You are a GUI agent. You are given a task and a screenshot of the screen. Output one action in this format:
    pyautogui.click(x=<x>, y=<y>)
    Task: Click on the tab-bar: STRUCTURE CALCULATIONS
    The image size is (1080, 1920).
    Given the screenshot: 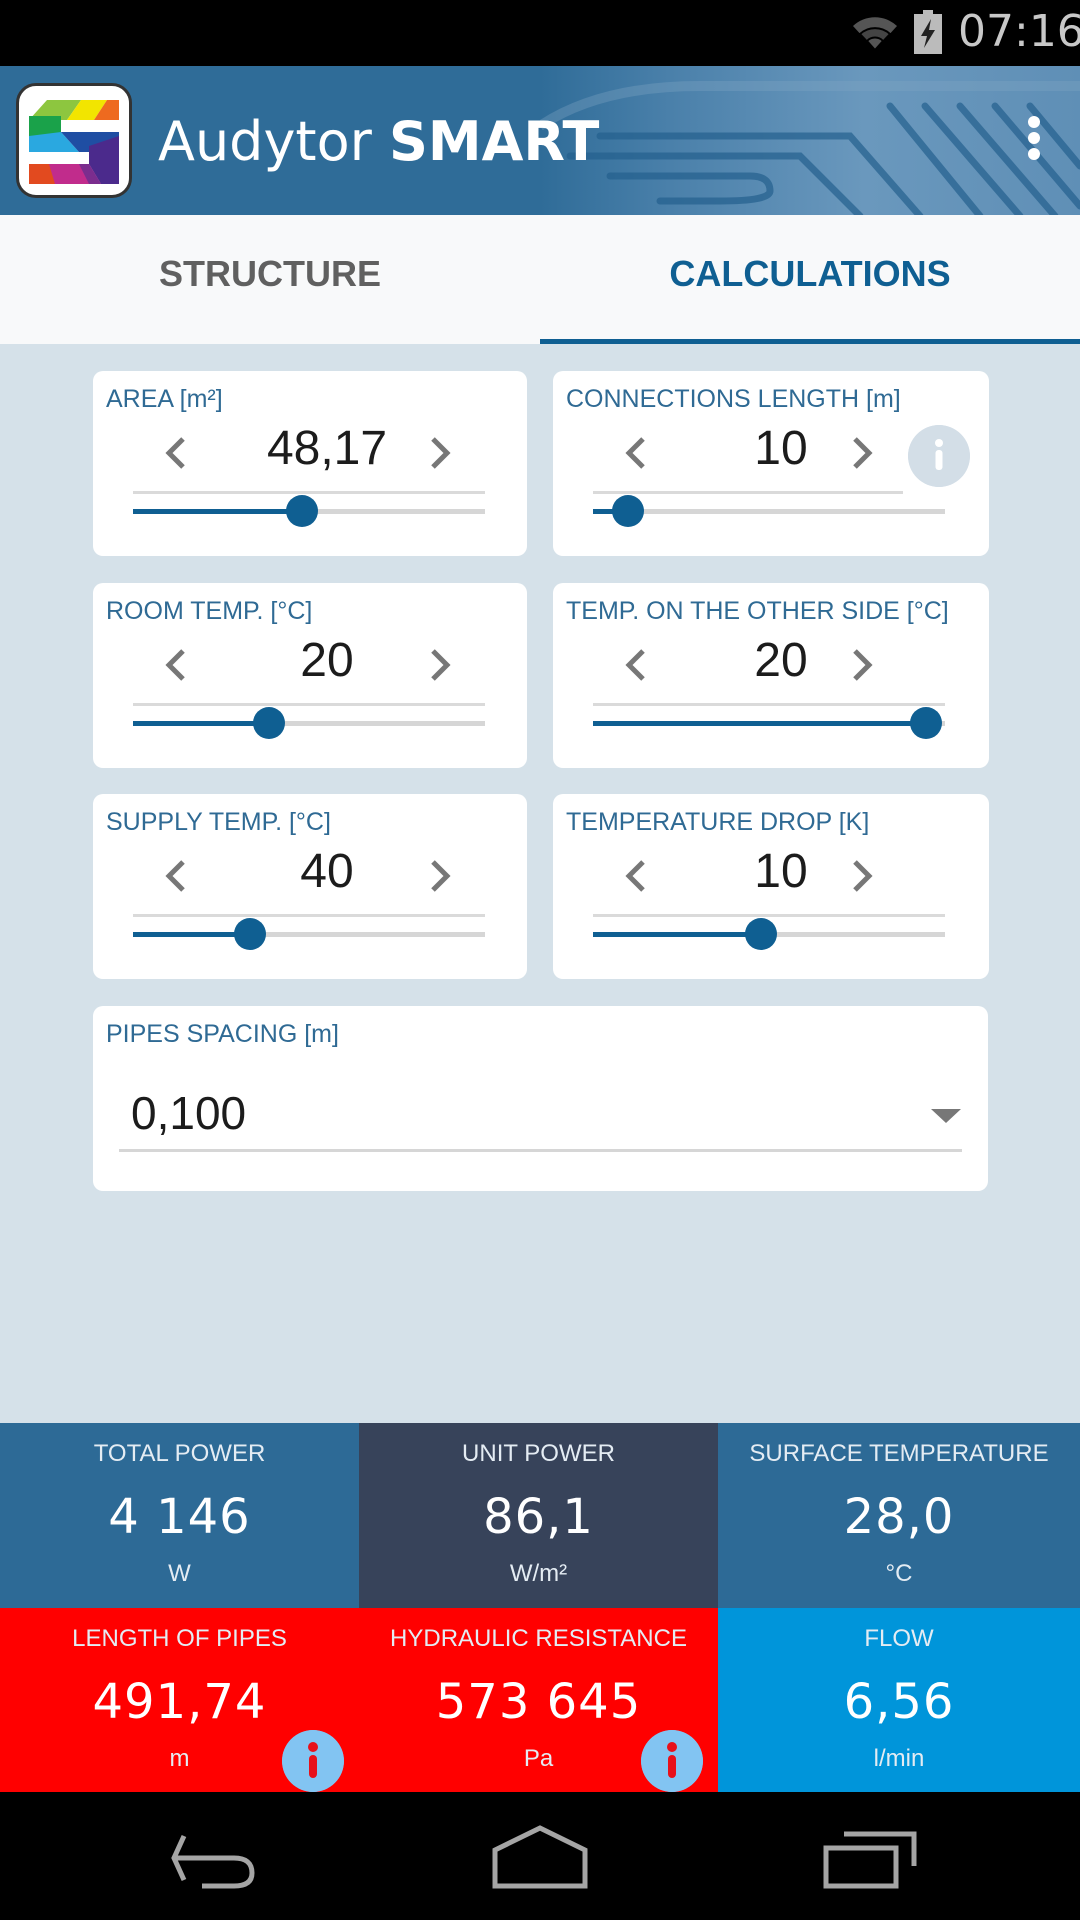 What is the action you would take?
    pyautogui.click(x=540, y=279)
    